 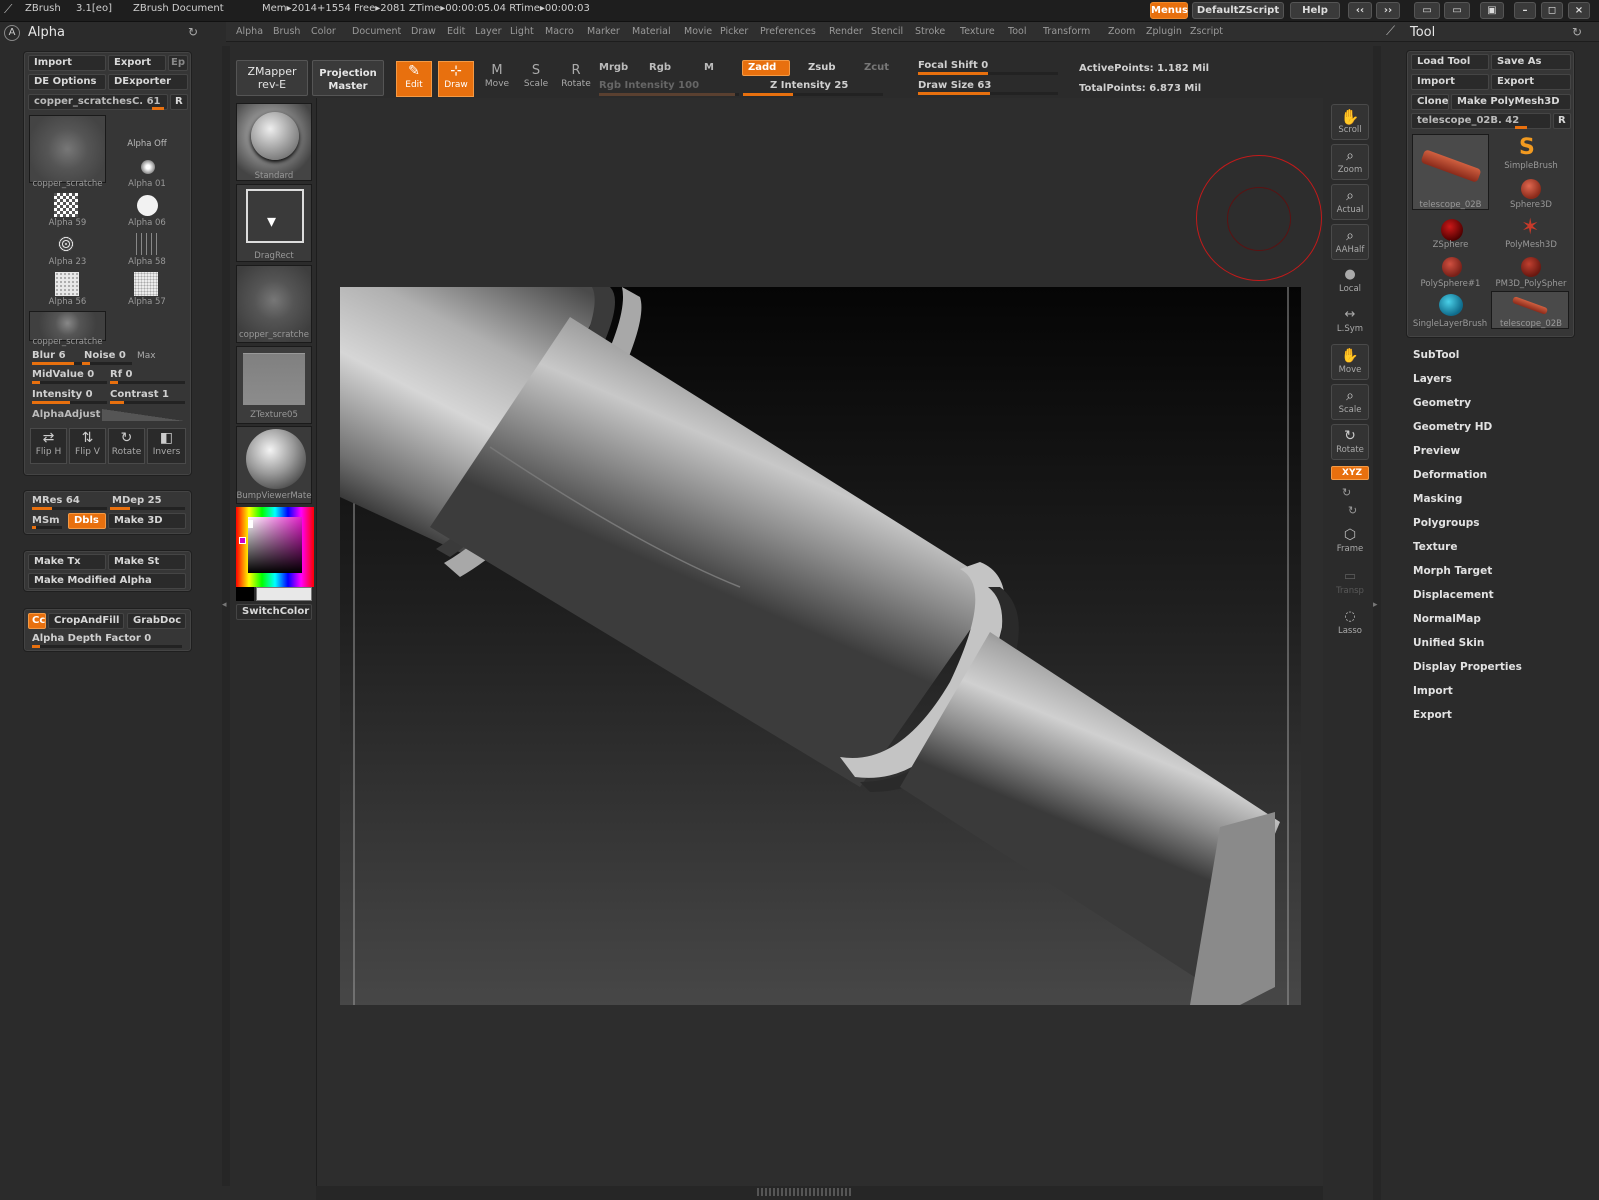 I want to click on menu-render: Render, so click(x=846, y=31).